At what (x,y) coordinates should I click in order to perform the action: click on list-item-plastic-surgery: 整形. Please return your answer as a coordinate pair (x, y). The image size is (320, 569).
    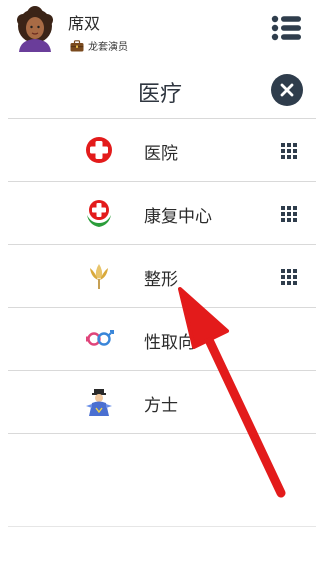
    Looking at the image, I should click on (162, 275).